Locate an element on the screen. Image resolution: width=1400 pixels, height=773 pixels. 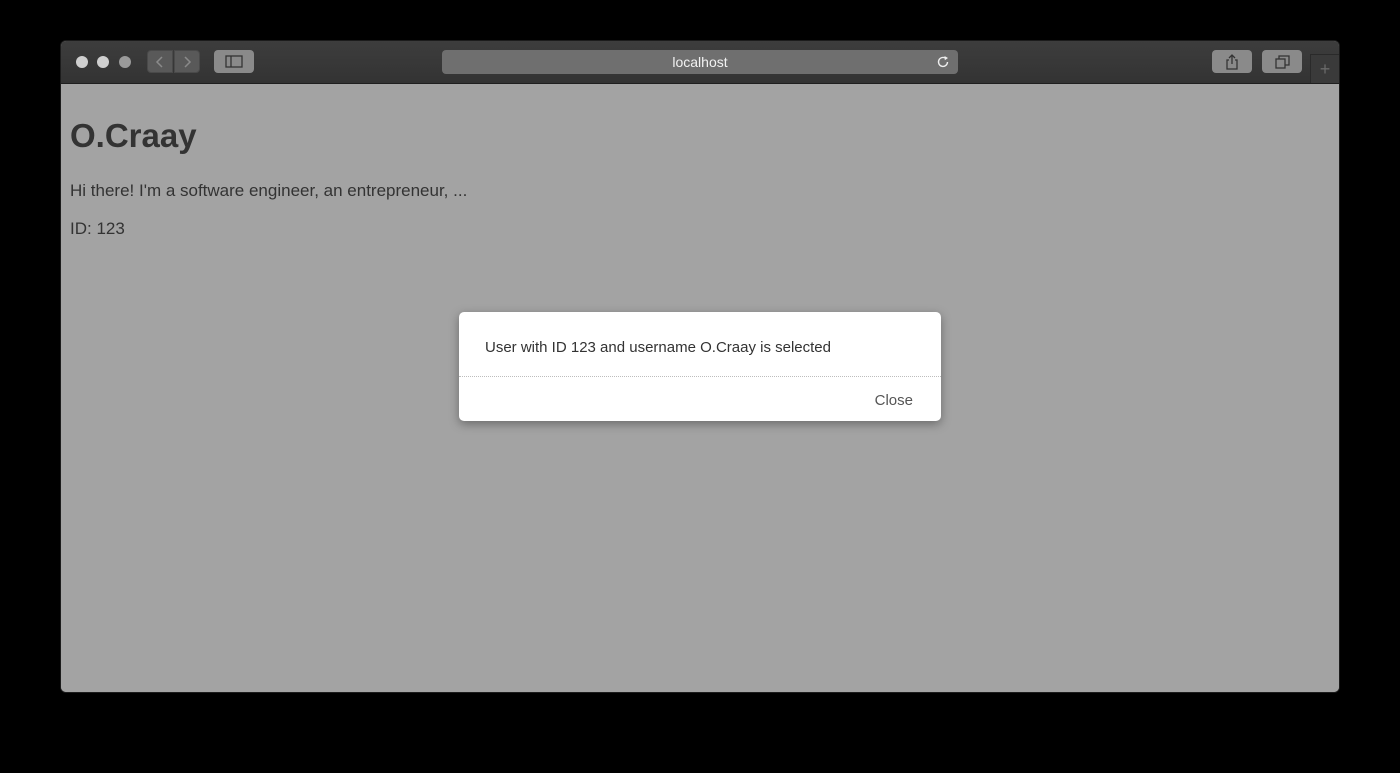
forward-button is located at coordinates (187, 61).